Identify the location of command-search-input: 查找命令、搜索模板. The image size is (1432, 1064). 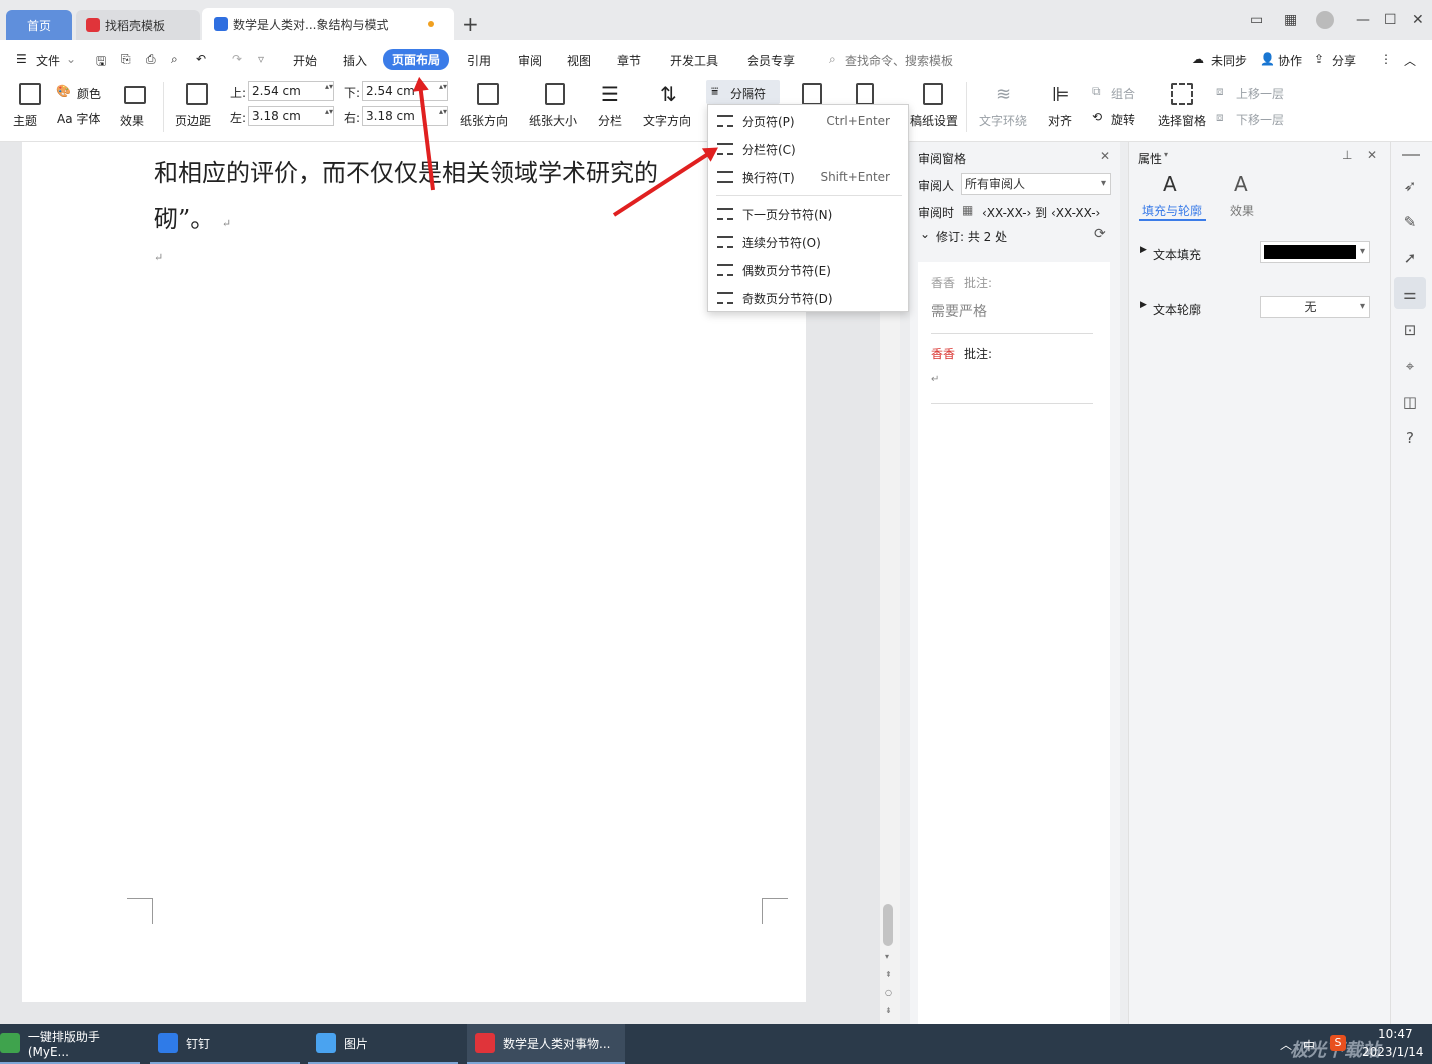
(899, 60).